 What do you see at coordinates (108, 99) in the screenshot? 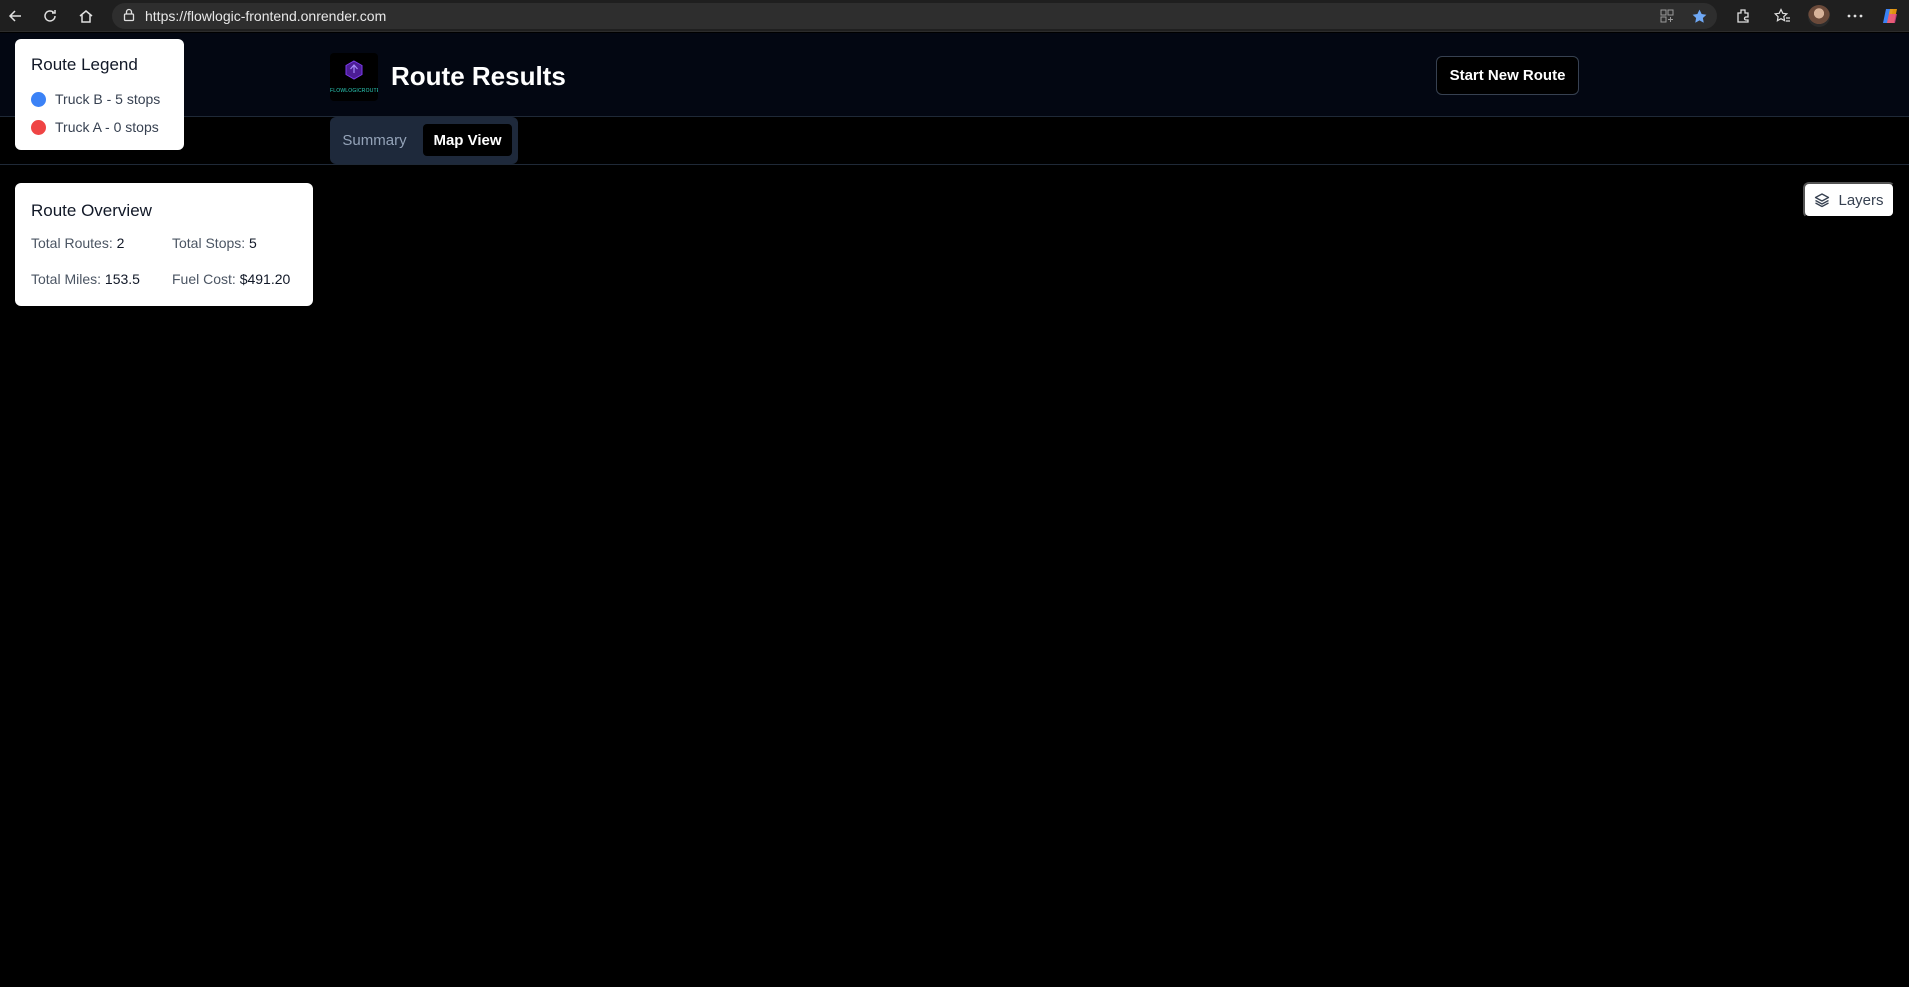
I see `legend-item-label: Truck B - 5 stops` at bounding box center [108, 99].